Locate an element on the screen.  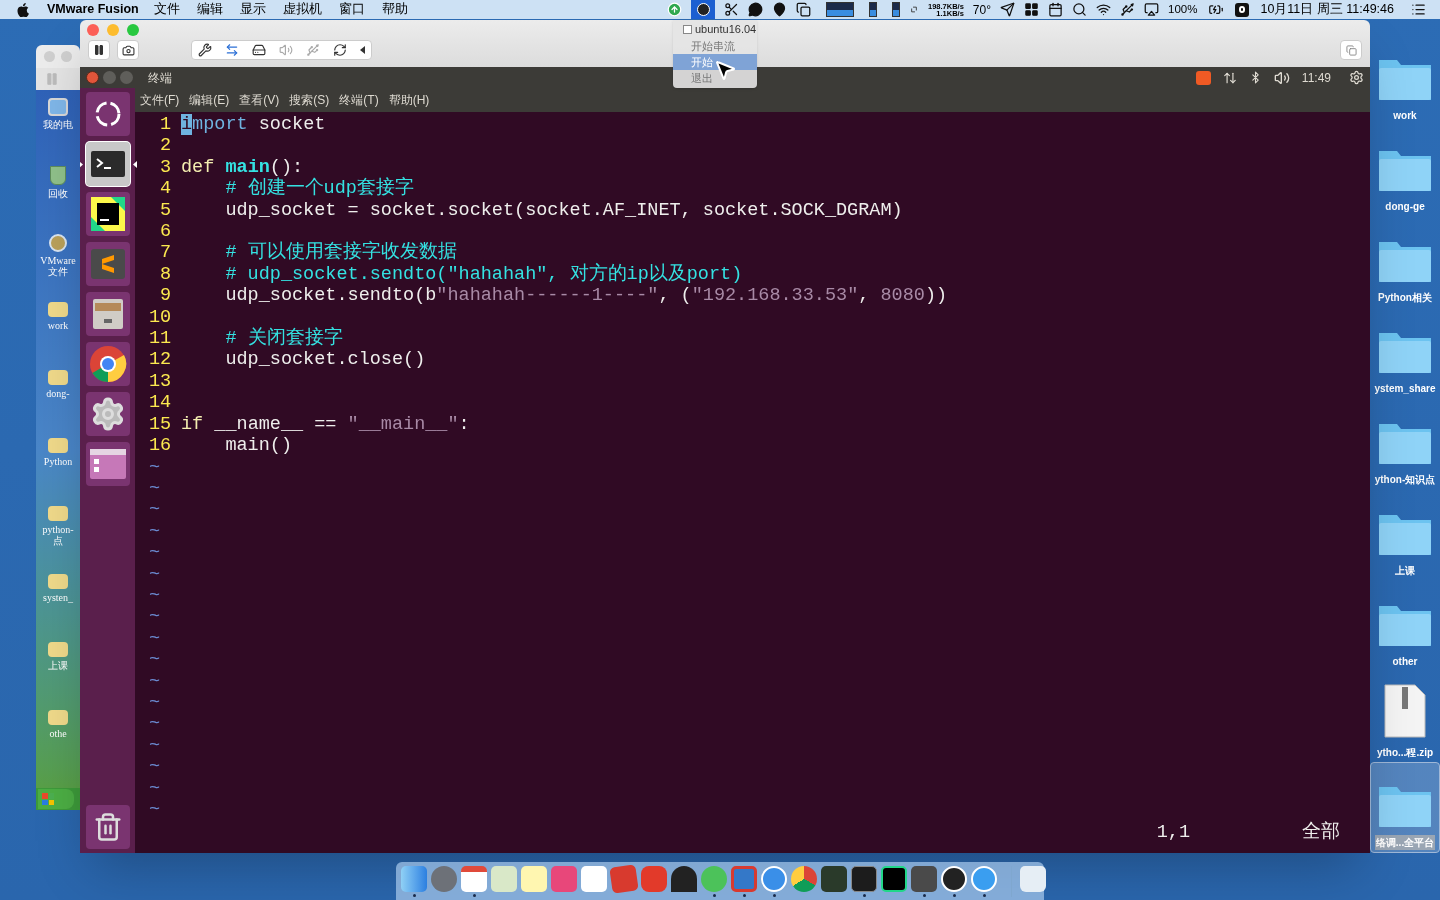
menu-item: 查看(V) is located at coordinates (259, 100).